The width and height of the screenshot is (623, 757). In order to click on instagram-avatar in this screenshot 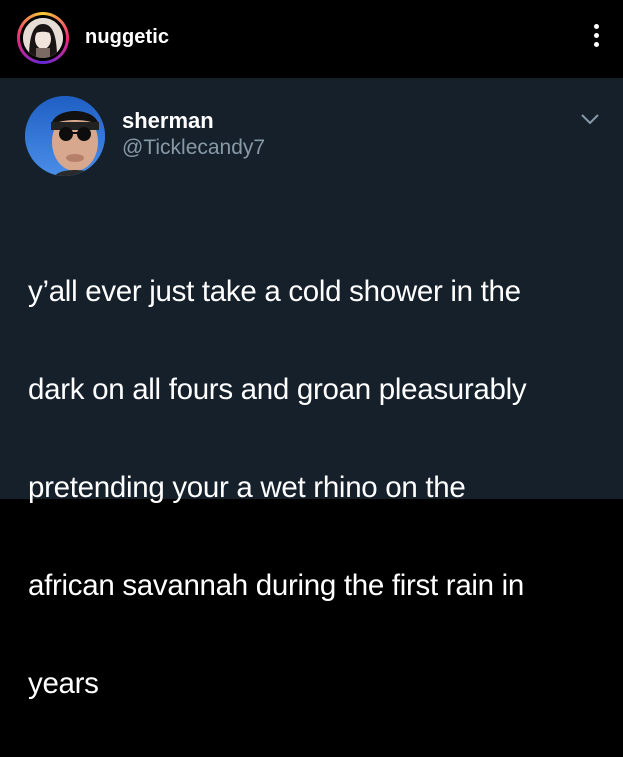, I will do `click(43, 38)`.